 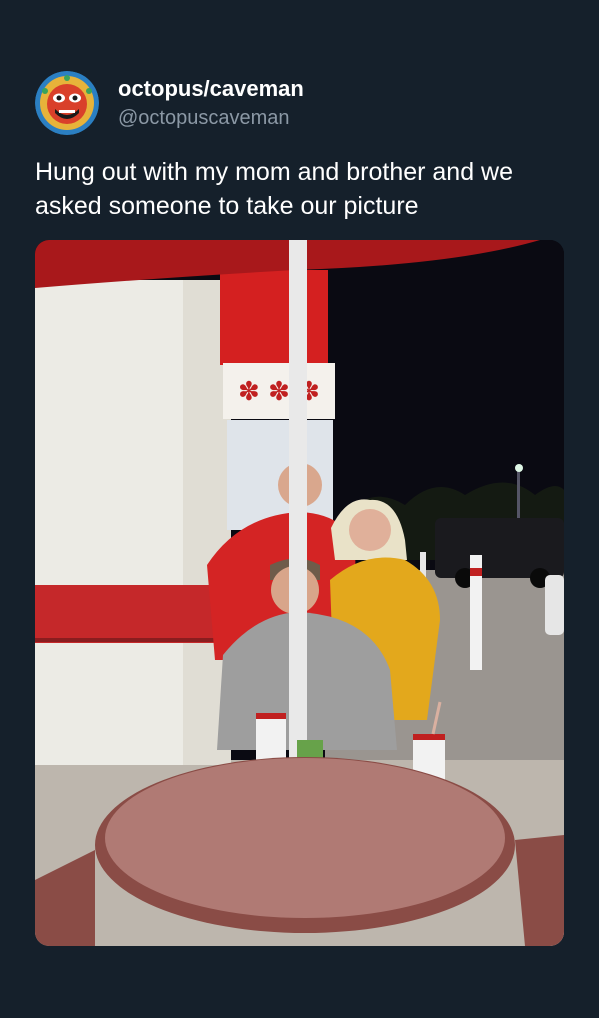 I want to click on aztec-mask-avatar-icon, so click(x=67, y=103).